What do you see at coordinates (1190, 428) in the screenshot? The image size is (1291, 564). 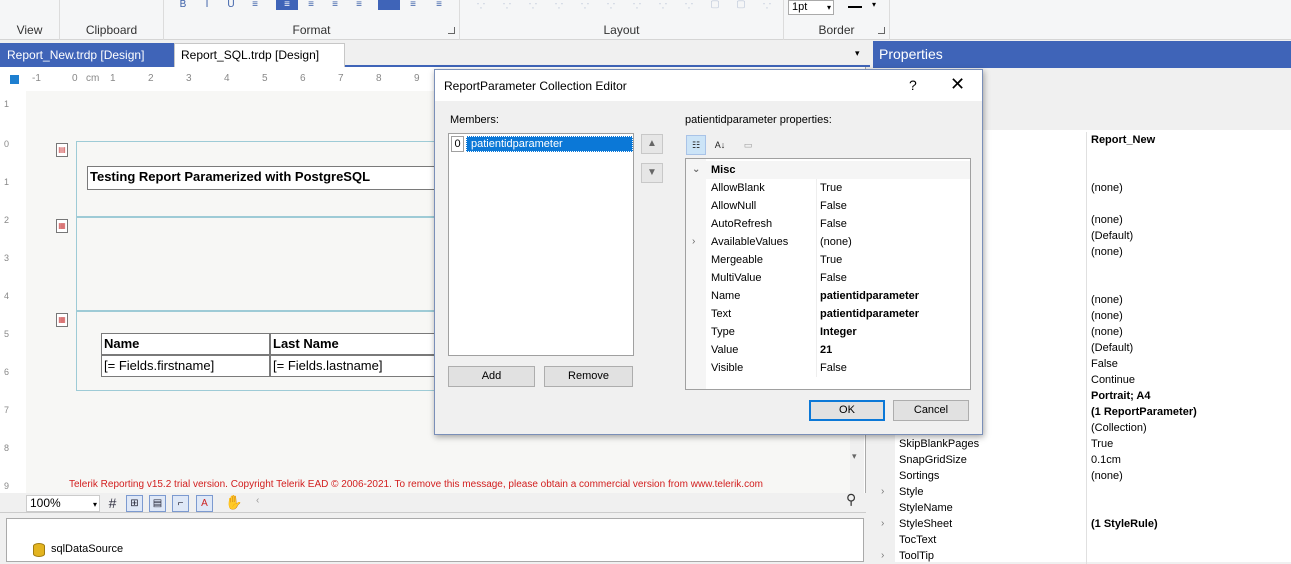 I see `property-value: (Collection)` at bounding box center [1190, 428].